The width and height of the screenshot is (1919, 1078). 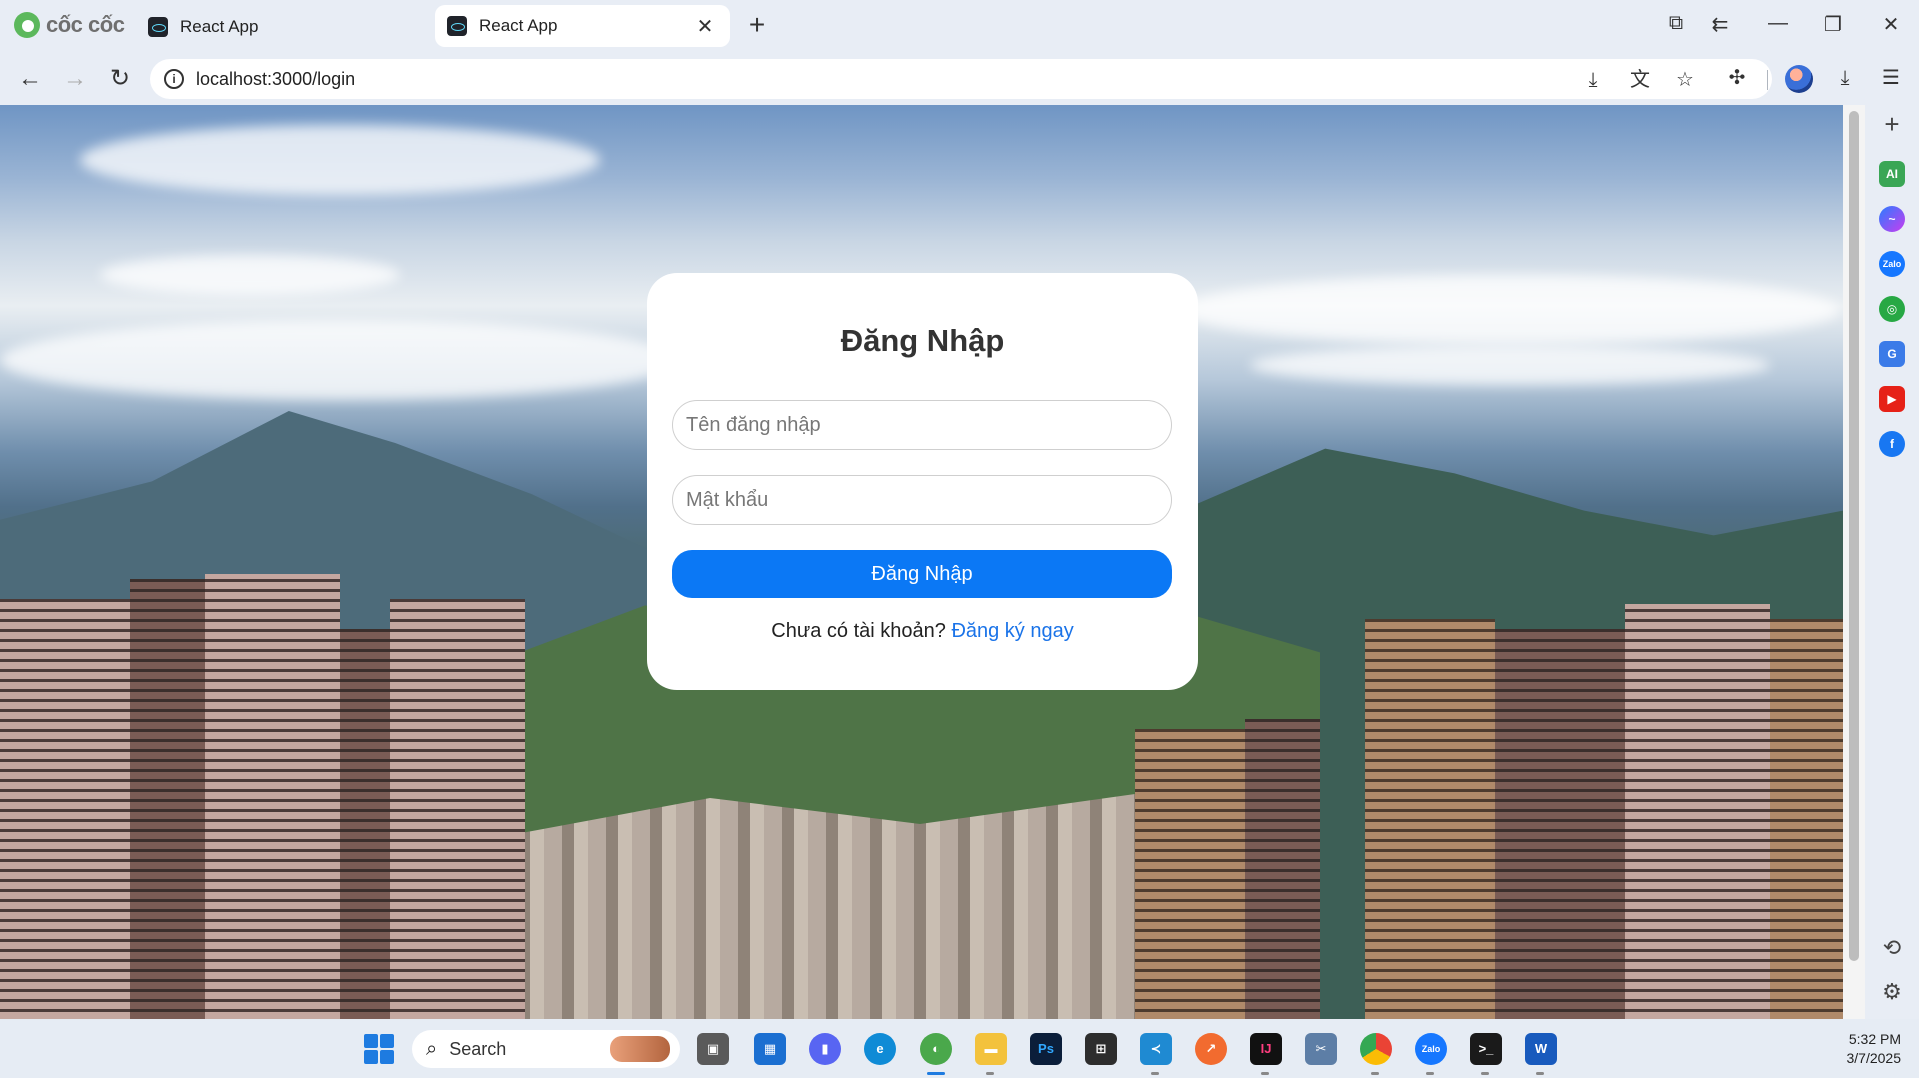 I want to click on taskbar-search: ⌕ Search, so click(x=546, y=1049).